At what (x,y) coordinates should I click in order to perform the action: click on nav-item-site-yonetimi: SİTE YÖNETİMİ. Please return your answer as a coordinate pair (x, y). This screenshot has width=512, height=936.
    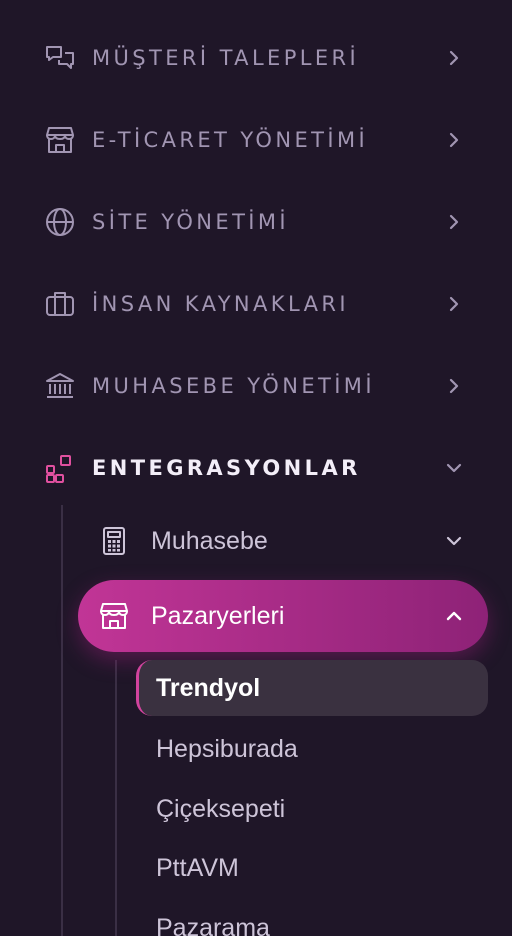
    Looking at the image, I should click on (256, 222).